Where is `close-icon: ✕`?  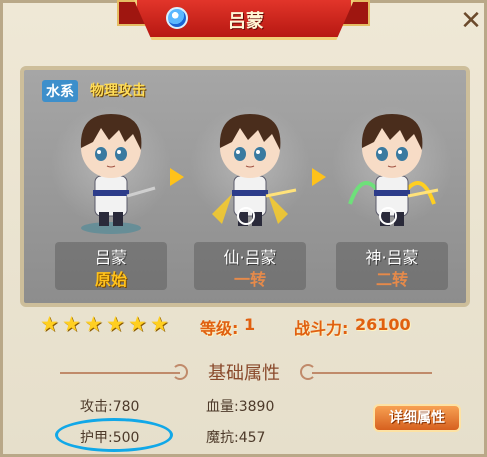 close-icon: ✕ is located at coordinates (471, 21).